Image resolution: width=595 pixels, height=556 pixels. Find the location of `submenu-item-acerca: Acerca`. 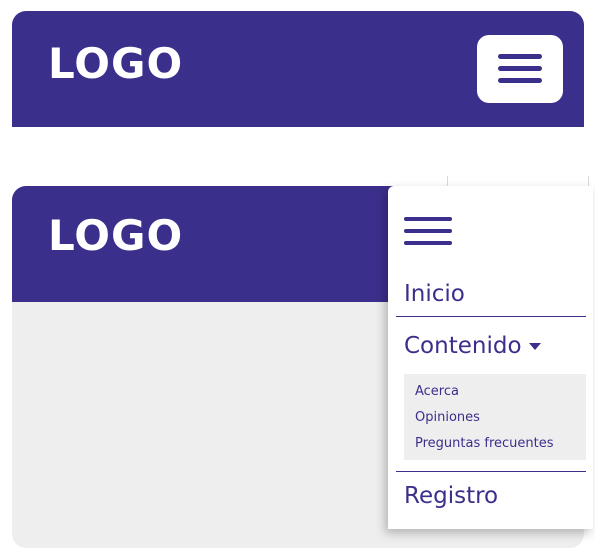

submenu-item-acerca: Acerca is located at coordinates (437, 391).